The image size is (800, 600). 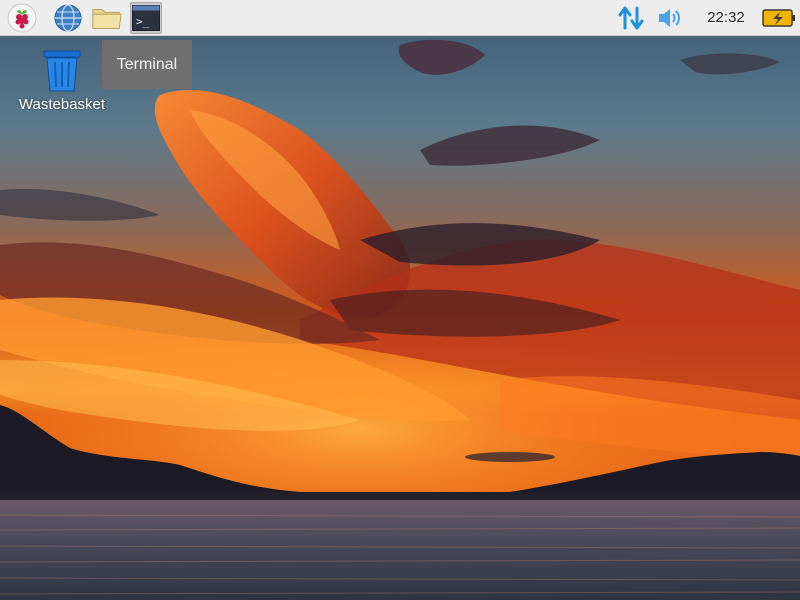 I want to click on terminal-tooltip: Terminal, so click(x=147, y=64).